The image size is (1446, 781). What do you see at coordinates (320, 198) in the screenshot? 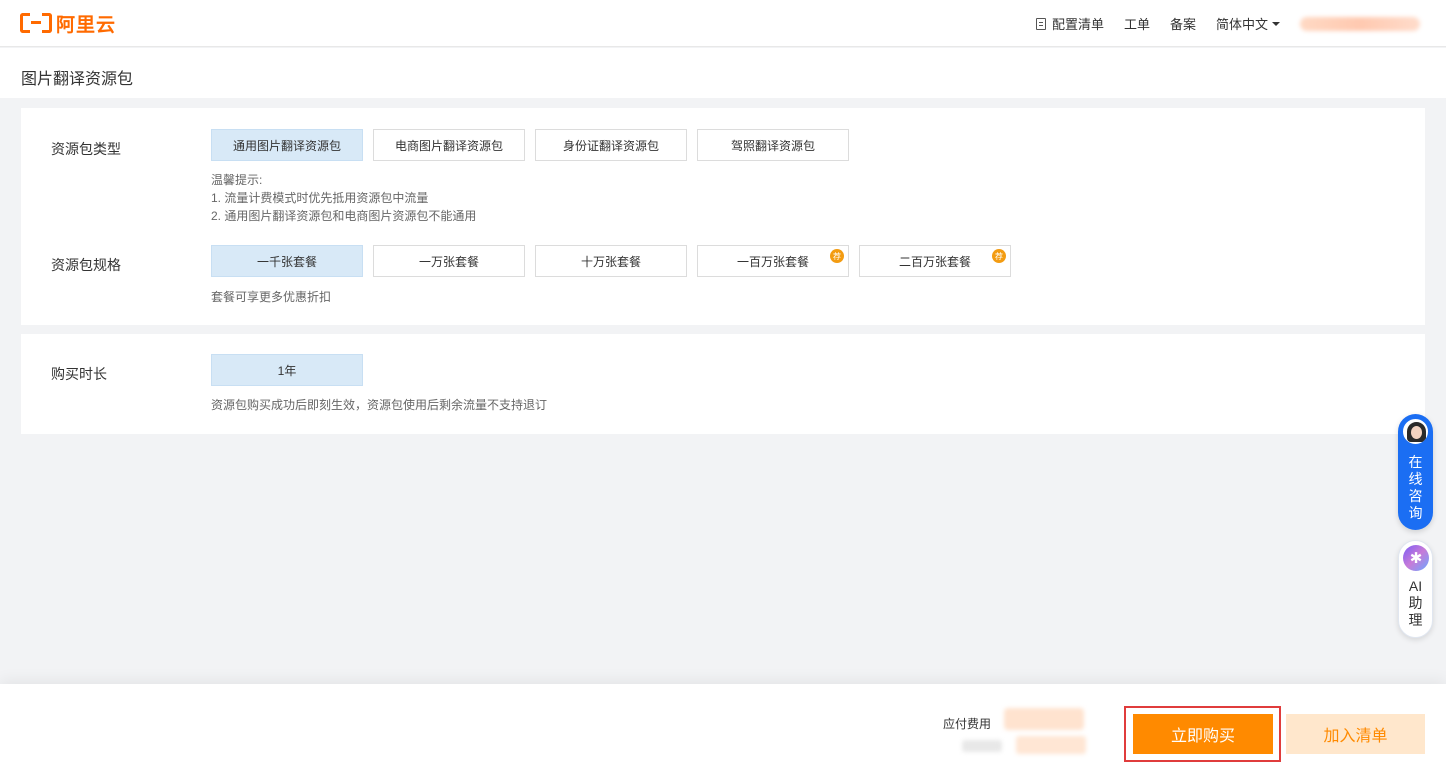
I see `hint-line: 1. 流量计费模式时优先抵用资源包中流量` at bounding box center [320, 198].